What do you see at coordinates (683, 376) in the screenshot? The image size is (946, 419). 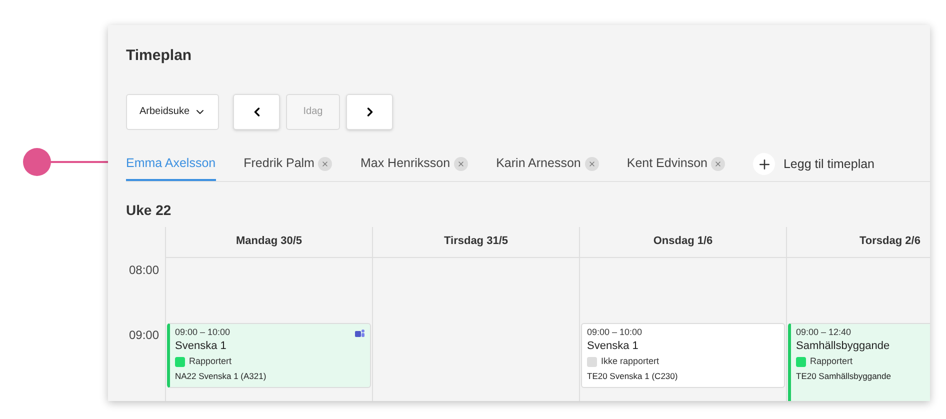 I see `event-group: TE20 Svenska 1 (C230)` at bounding box center [683, 376].